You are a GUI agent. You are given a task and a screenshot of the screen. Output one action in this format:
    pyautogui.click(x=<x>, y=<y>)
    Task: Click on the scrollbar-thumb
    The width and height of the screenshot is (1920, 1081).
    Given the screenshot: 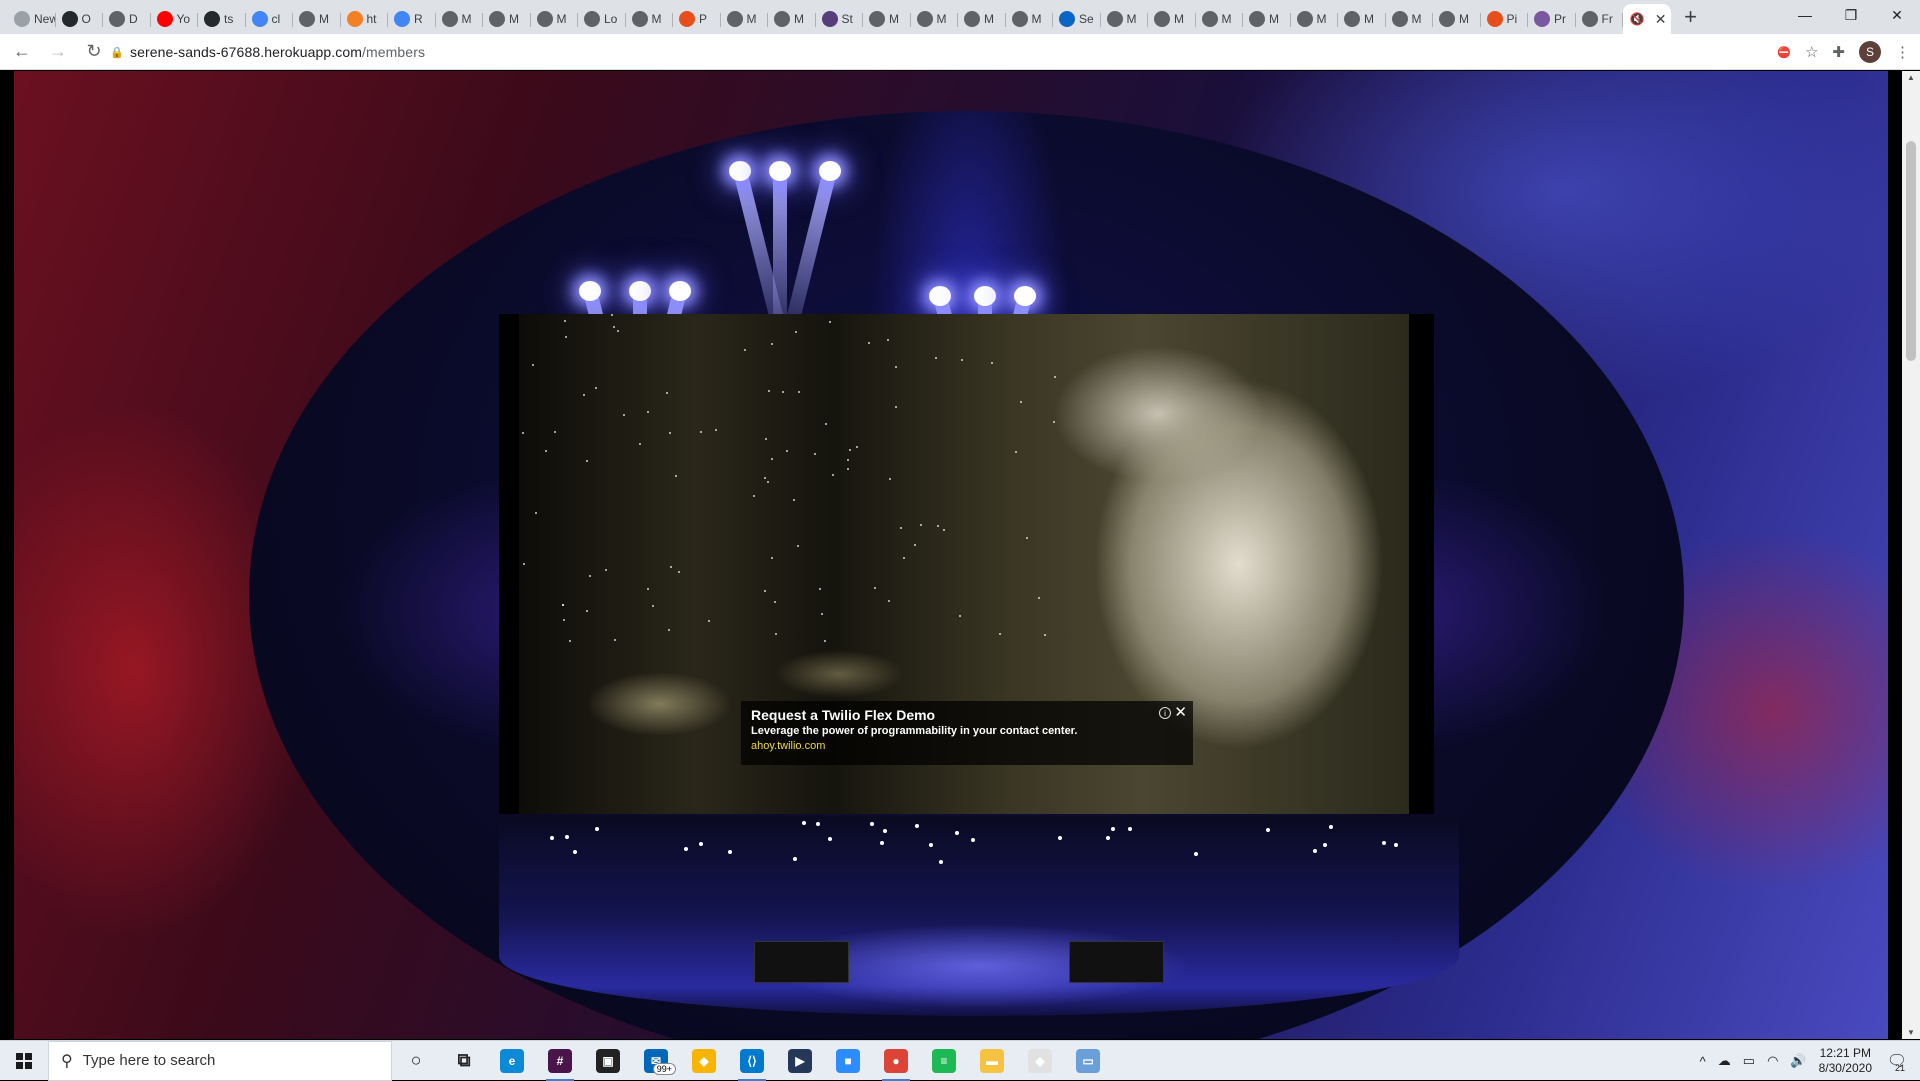 What is the action you would take?
    pyautogui.click(x=1911, y=251)
    